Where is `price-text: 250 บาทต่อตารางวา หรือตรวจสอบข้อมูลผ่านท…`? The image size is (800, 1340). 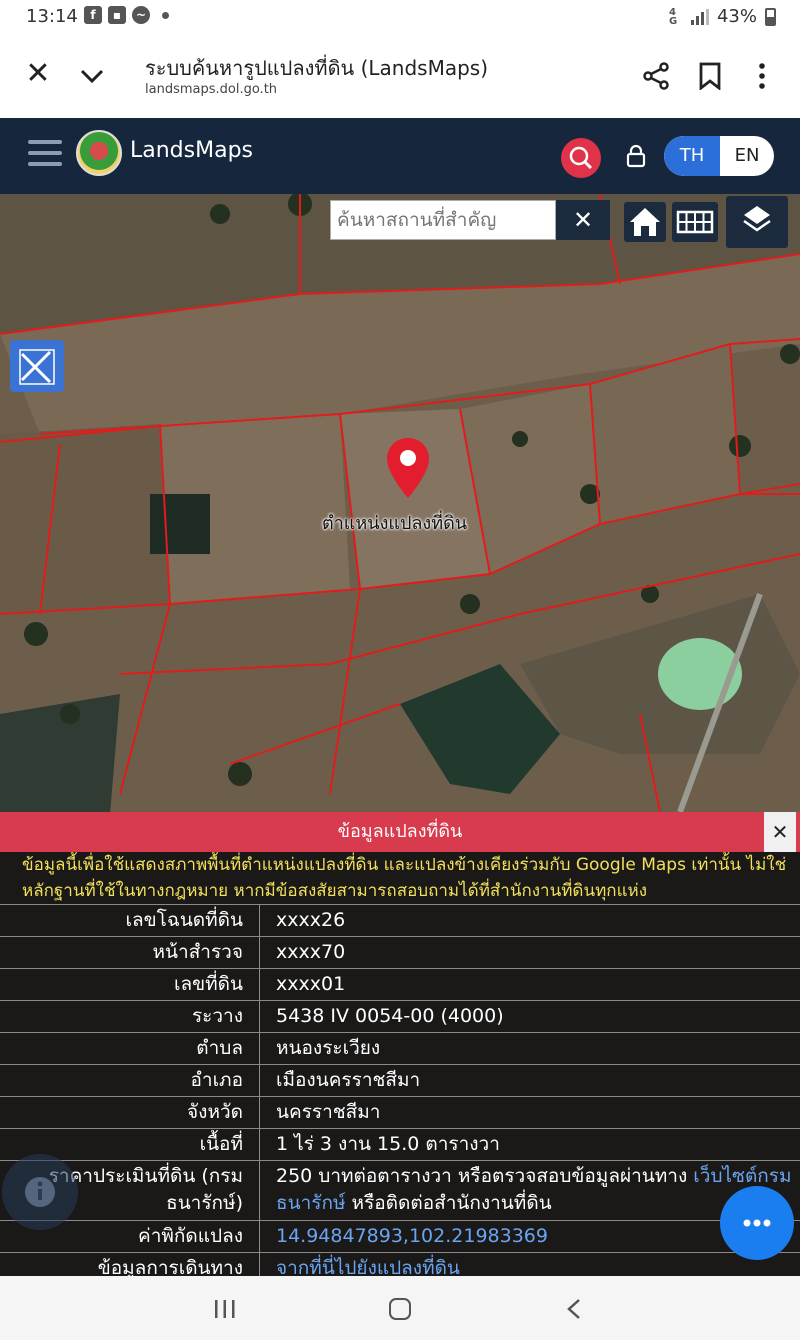 price-text: 250 บาทต่อตารางวา หรือตรวจสอบข้อมูลผ่านท… is located at coordinates (485, 1176).